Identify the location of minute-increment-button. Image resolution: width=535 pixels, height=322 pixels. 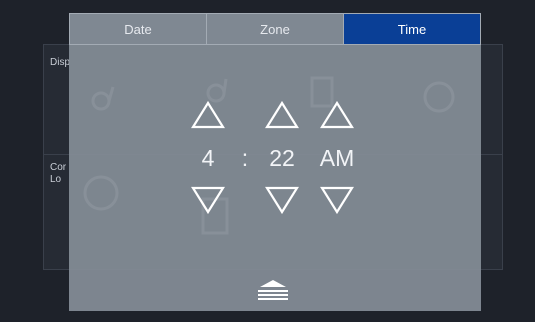
(282, 115).